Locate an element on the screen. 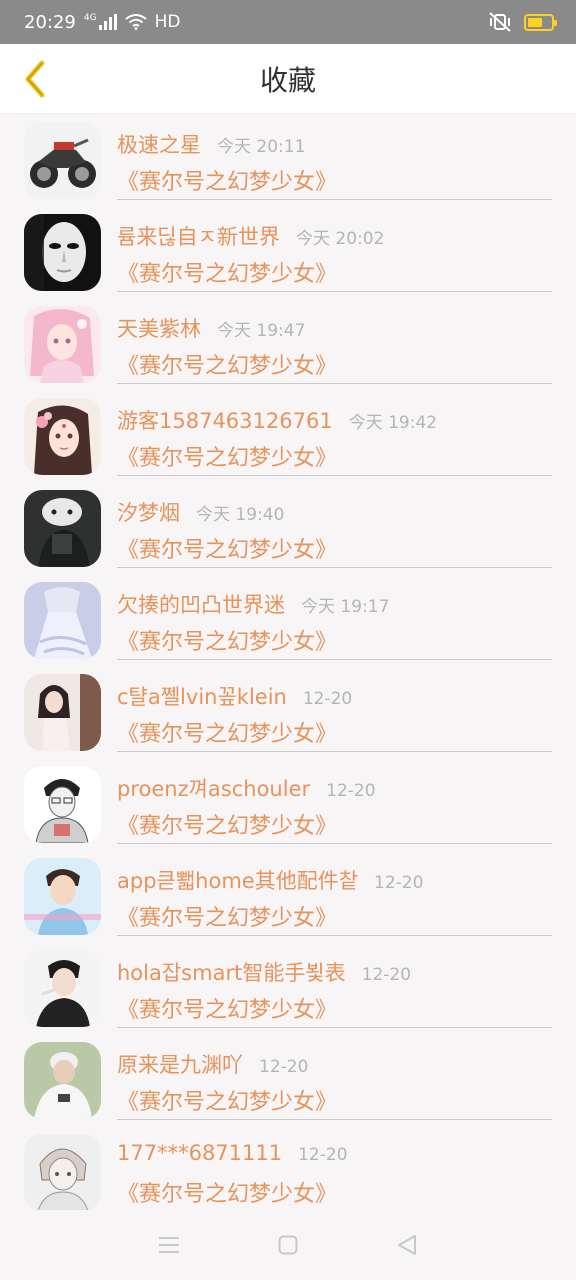  menu-icon is located at coordinates (169, 1245).